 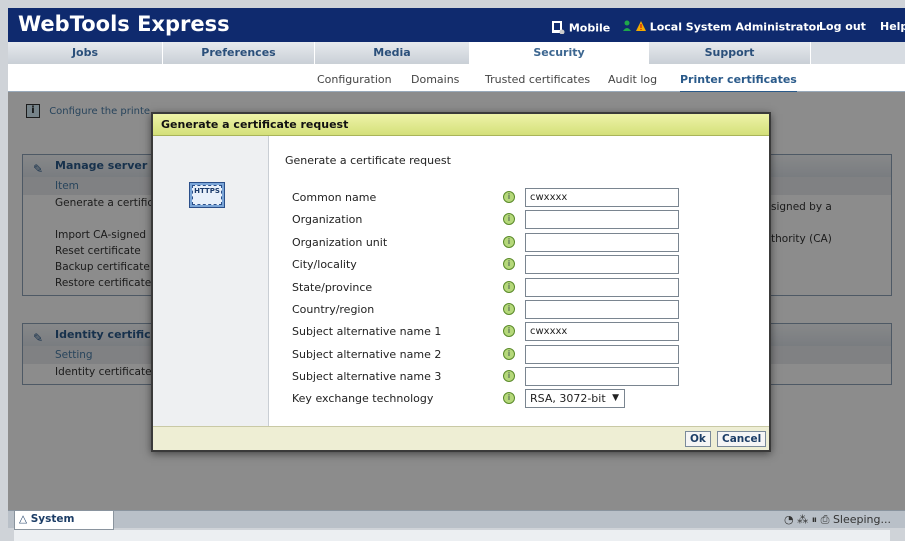 I want to click on tab-security: Security, so click(x=559, y=53).